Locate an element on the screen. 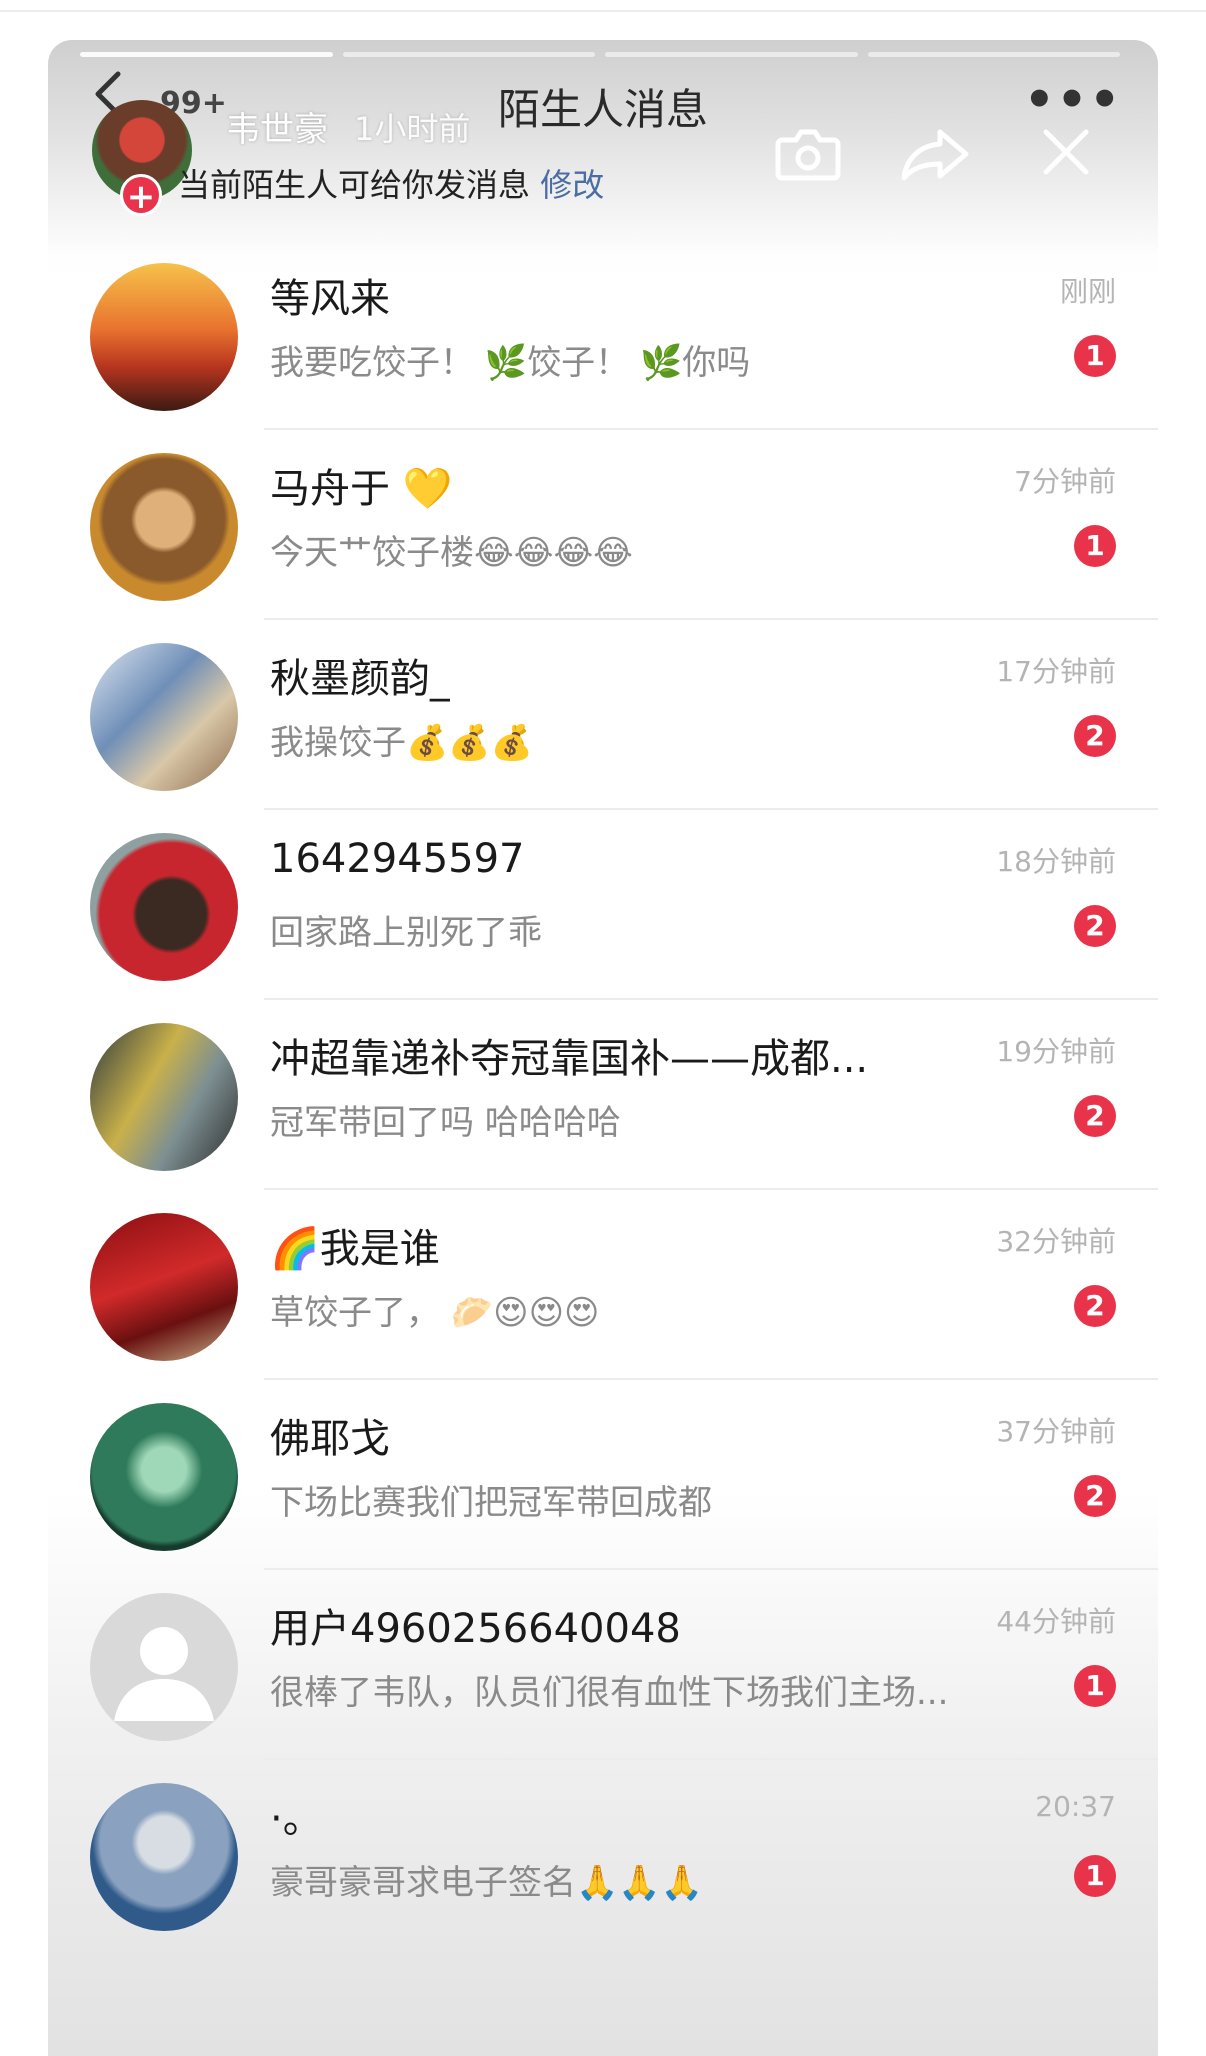 Image resolution: width=1206 pixels, height=2056 pixels. message-row: 🌈我是谁 草饺子了， 🥟😍😍😍 32分钟前 2 is located at coordinates (603, 1285).